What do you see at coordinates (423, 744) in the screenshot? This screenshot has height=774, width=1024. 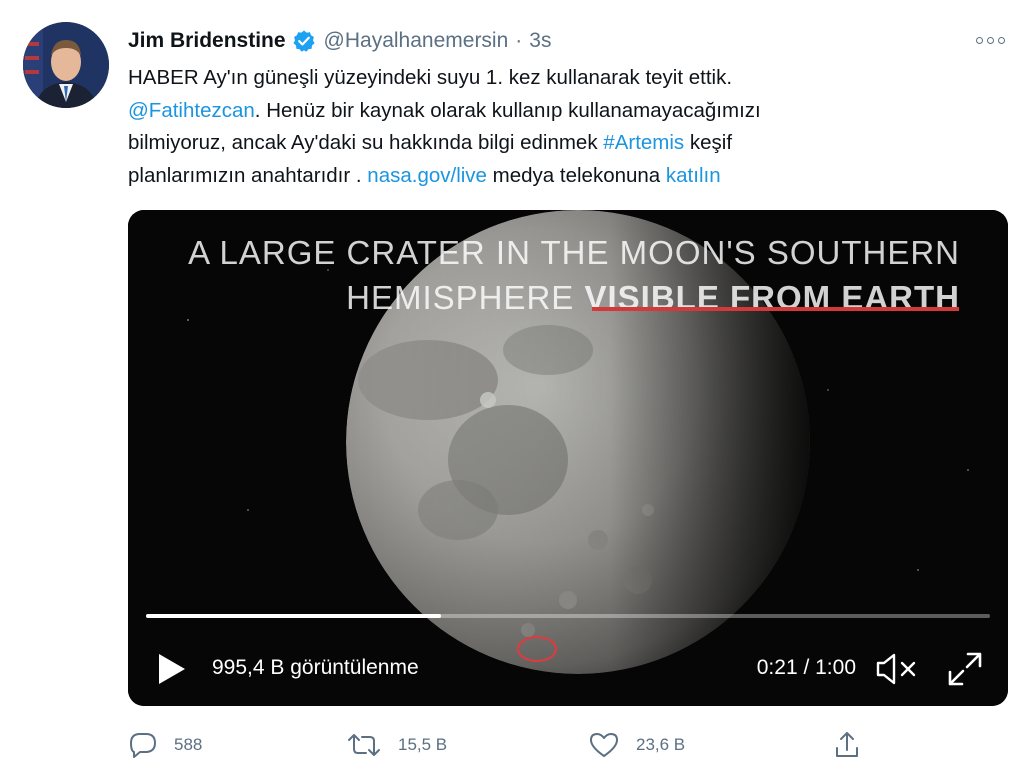 I see `retweet-count: 15,5 B` at bounding box center [423, 744].